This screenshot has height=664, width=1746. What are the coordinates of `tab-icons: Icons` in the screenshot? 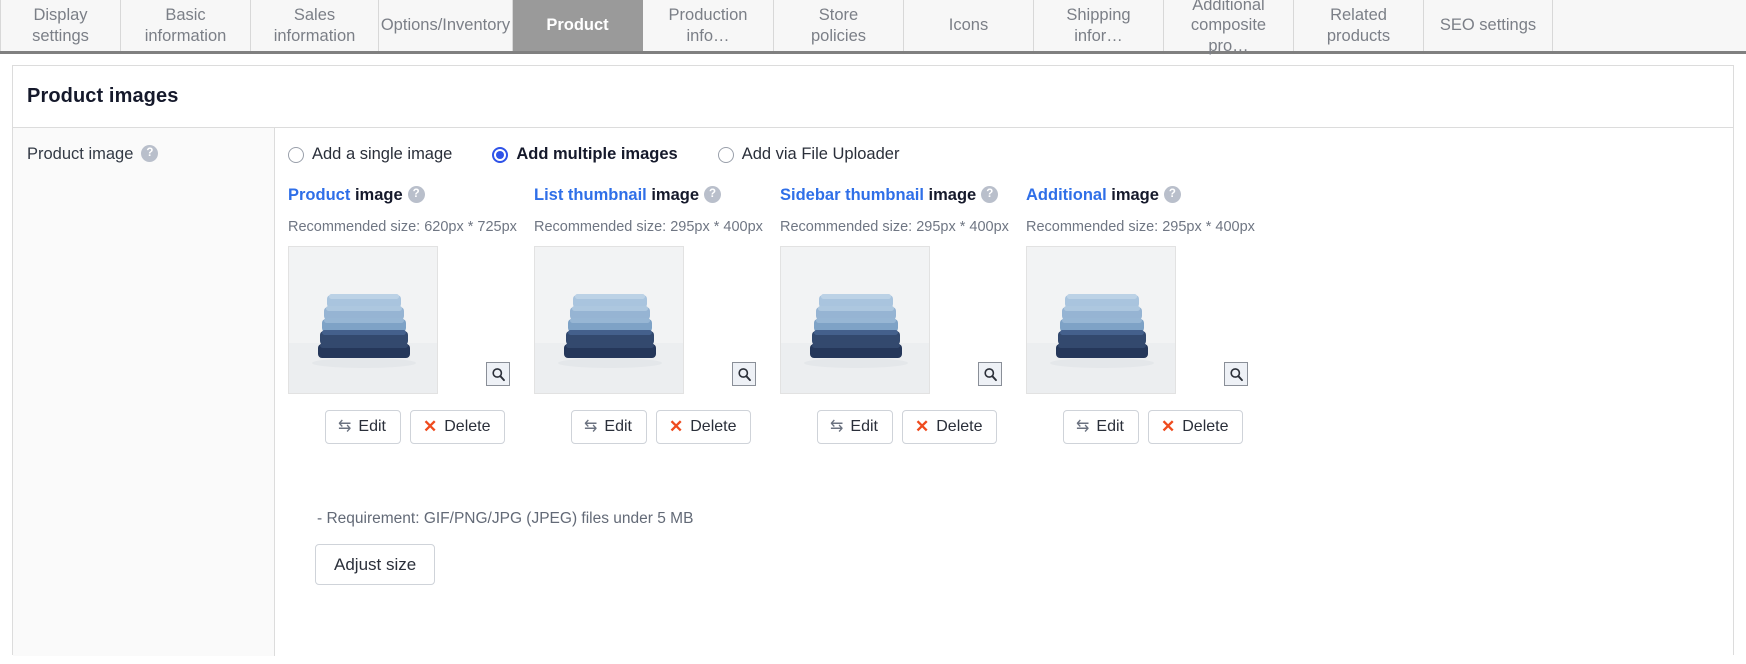 It's located at (969, 25).